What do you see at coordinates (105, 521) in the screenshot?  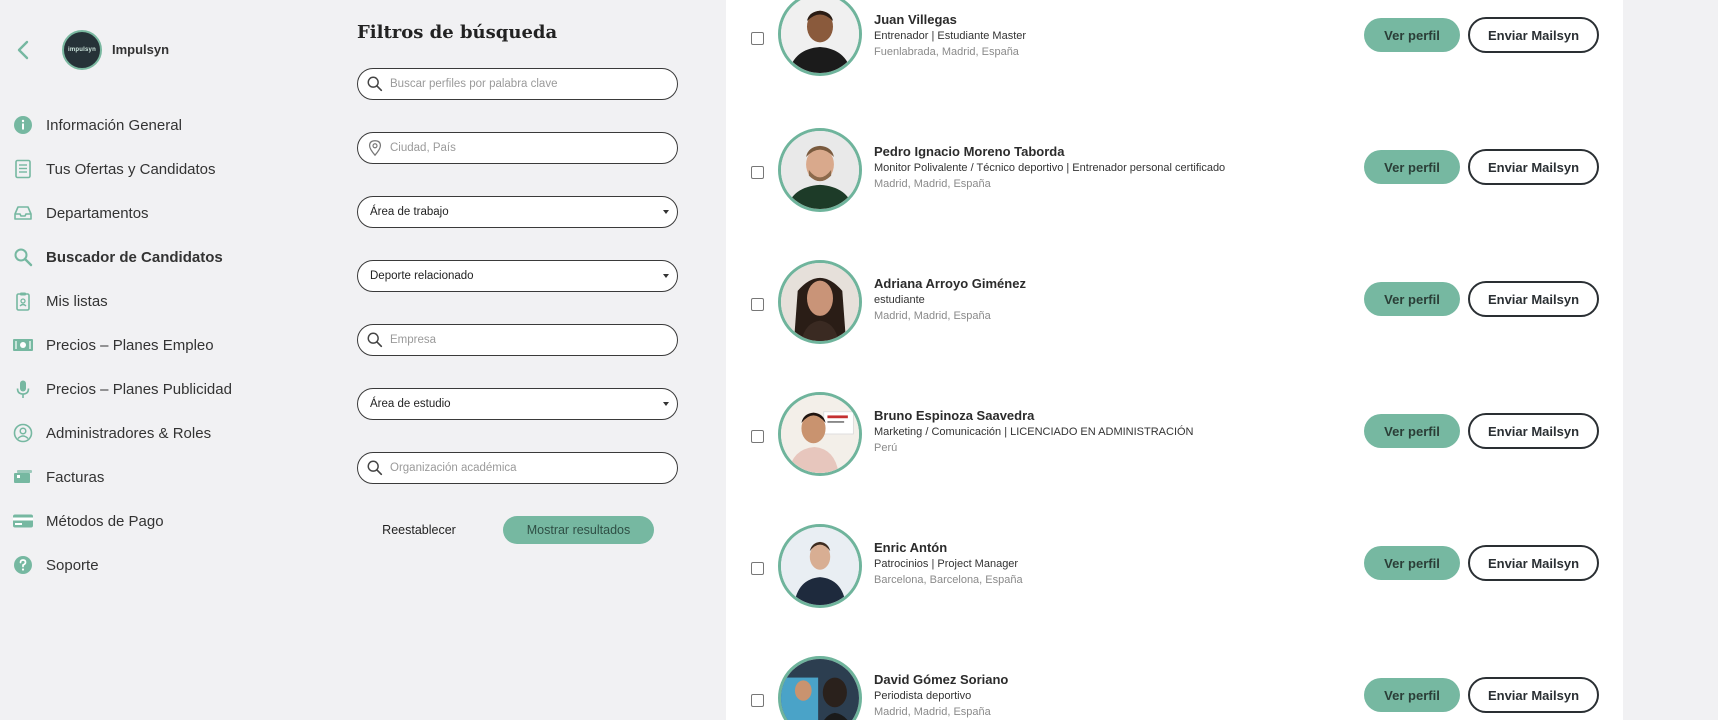 I see `sidebar-item-label: Métodos de Pago` at bounding box center [105, 521].